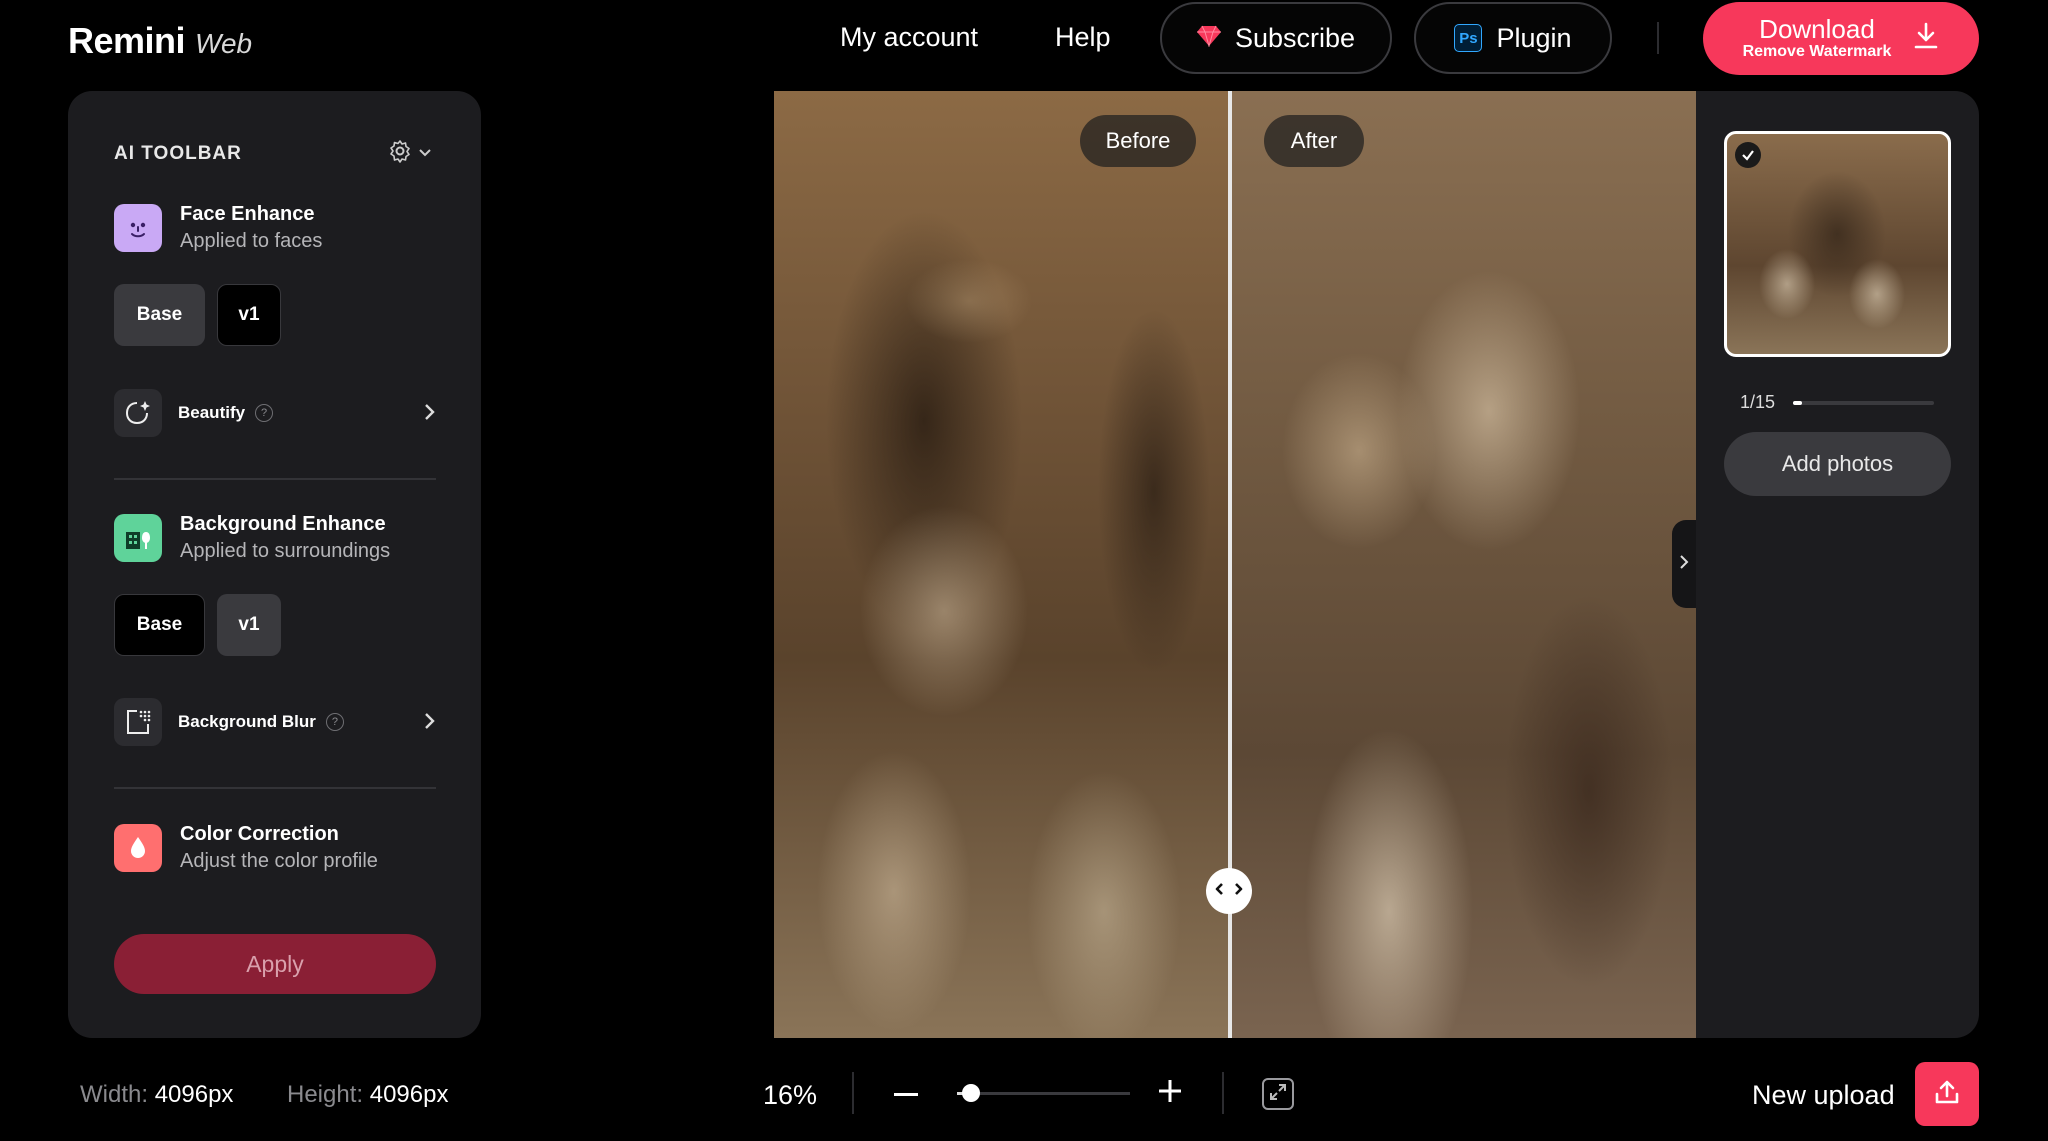 The width and height of the screenshot is (2048, 1141). I want to click on toolbar-settings-button, so click(410, 153).